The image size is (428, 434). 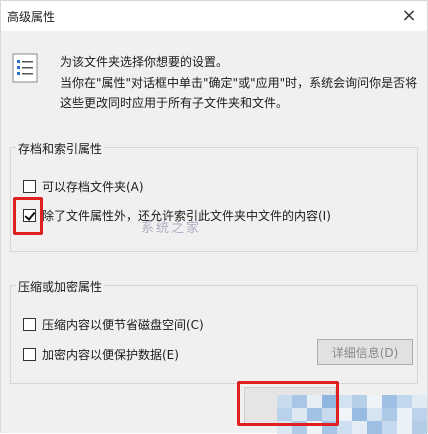 I want to click on intro-text: 为该文件夹选择你想要的设置。, so click(x=144, y=62).